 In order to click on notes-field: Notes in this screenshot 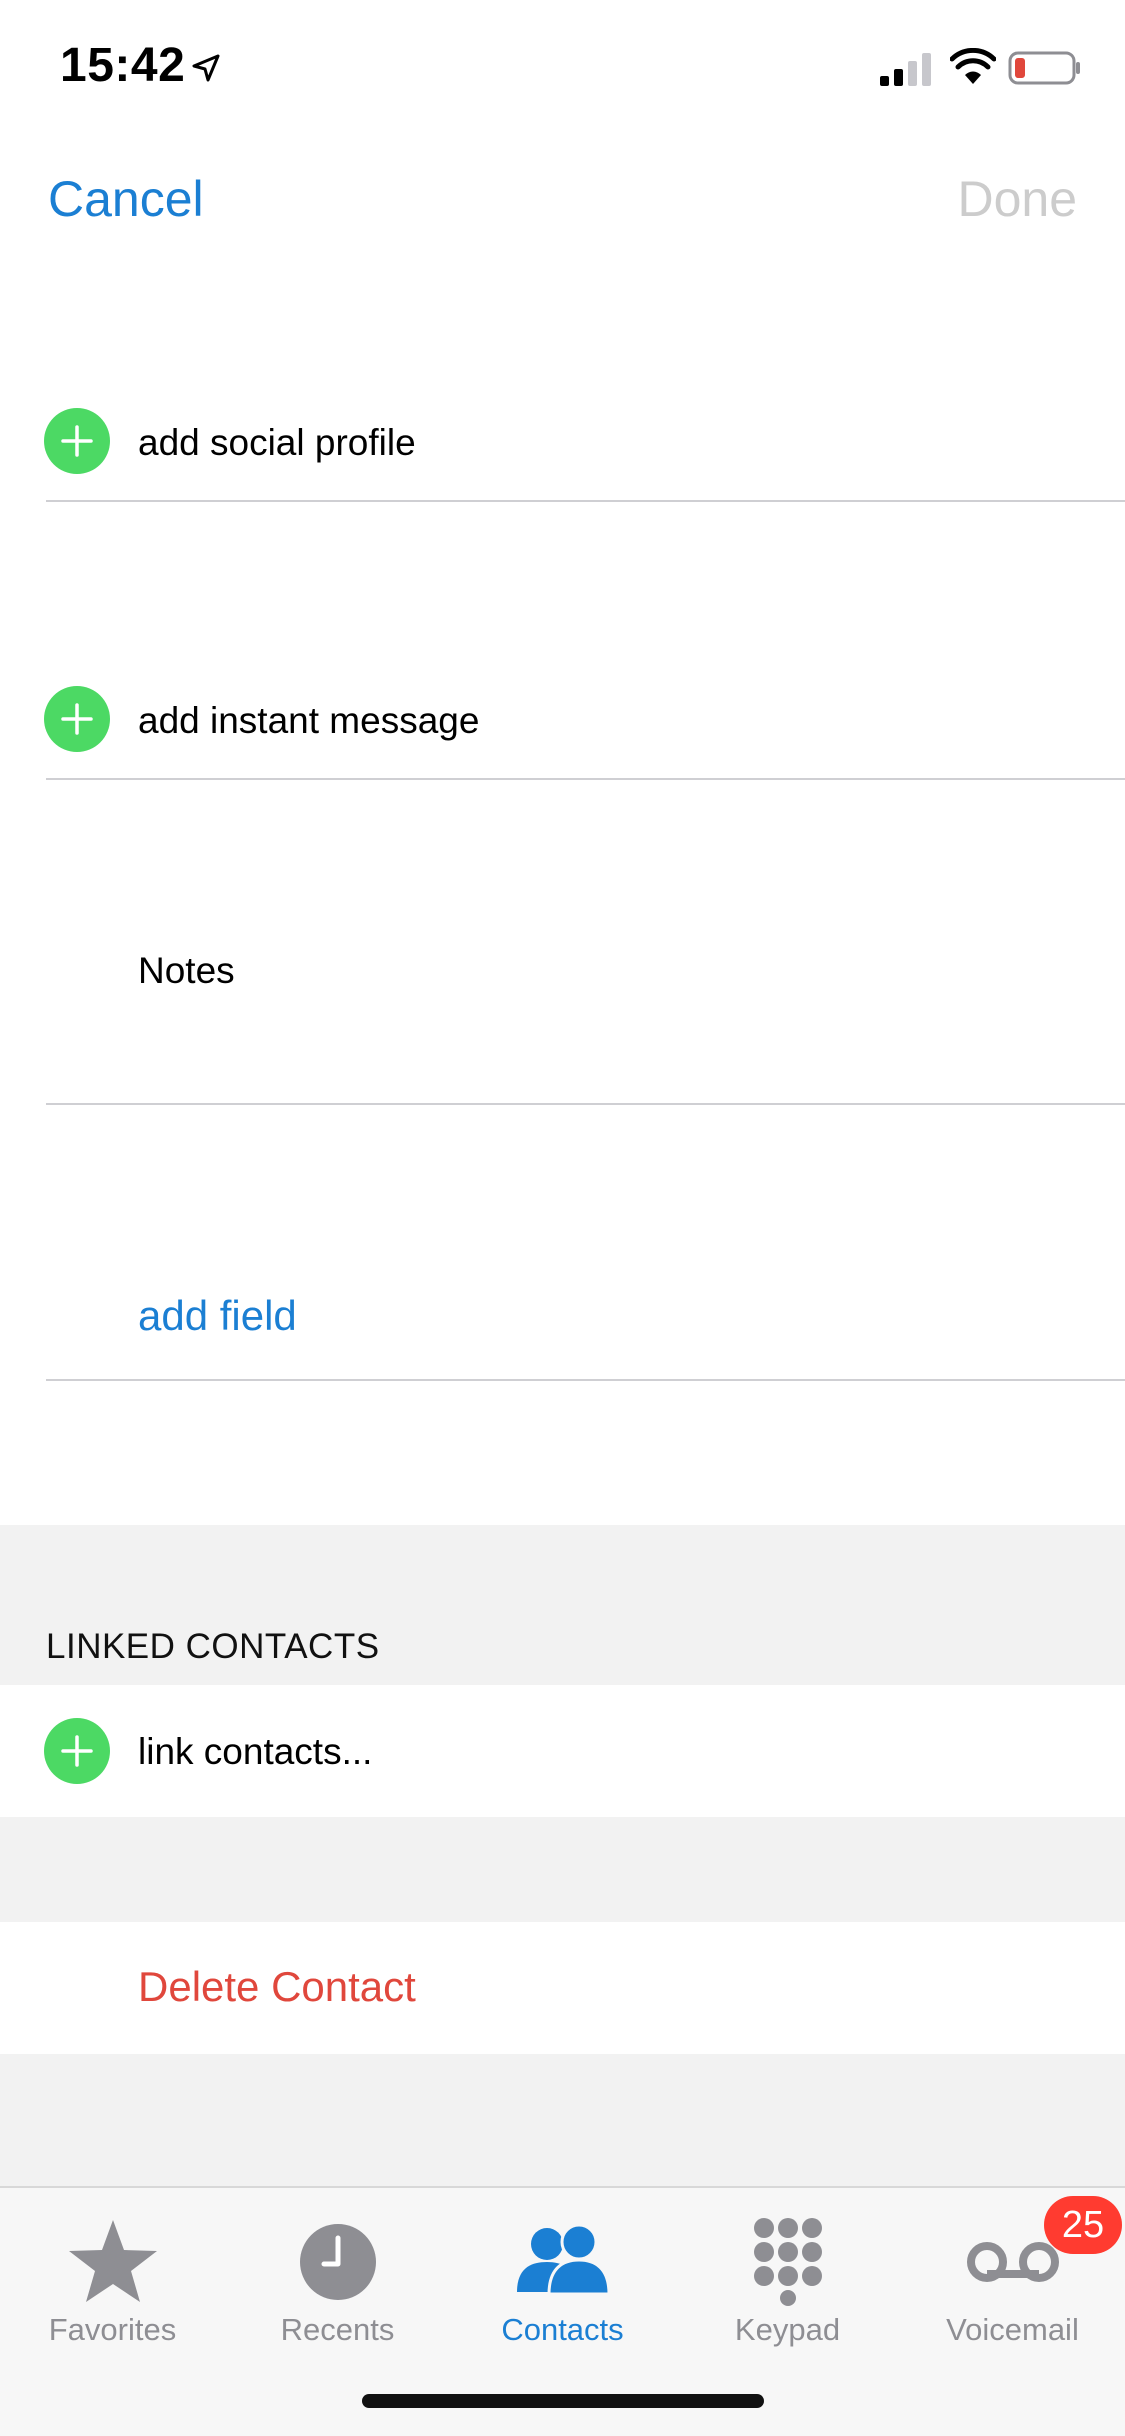, I will do `click(186, 971)`.